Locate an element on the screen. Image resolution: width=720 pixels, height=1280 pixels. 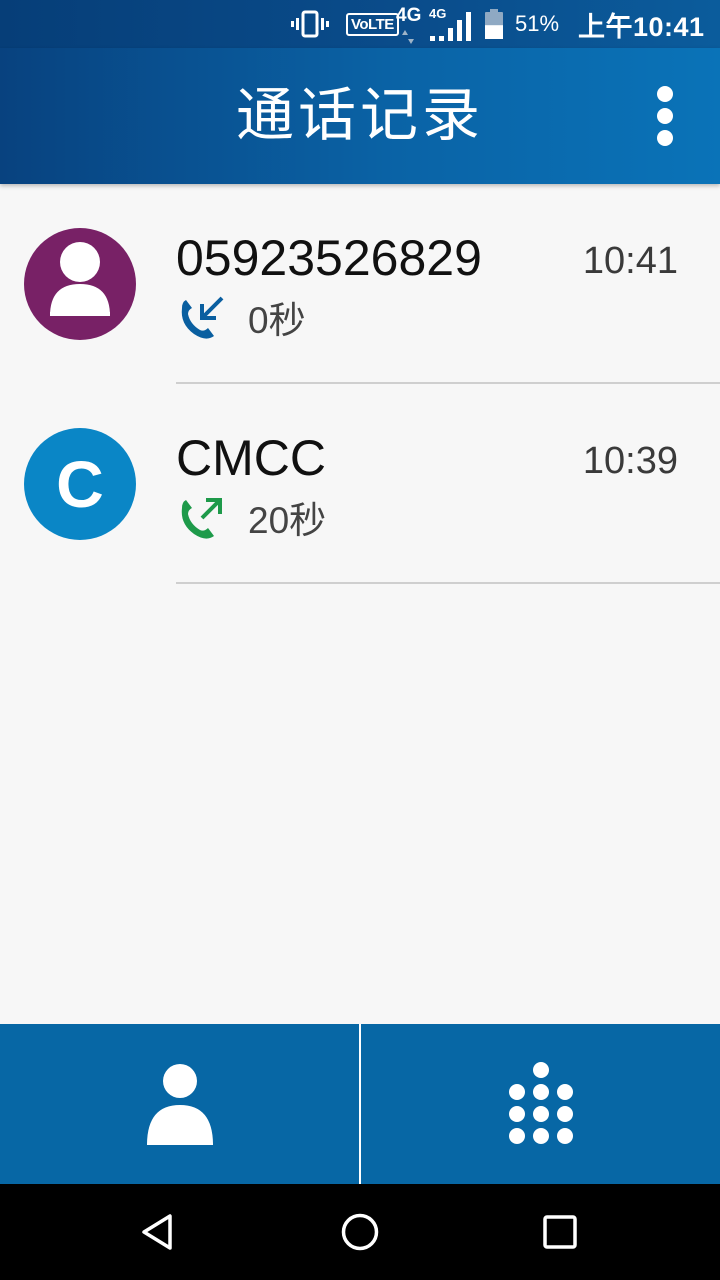
dialpad-tab is located at coordinates (540, 1104).